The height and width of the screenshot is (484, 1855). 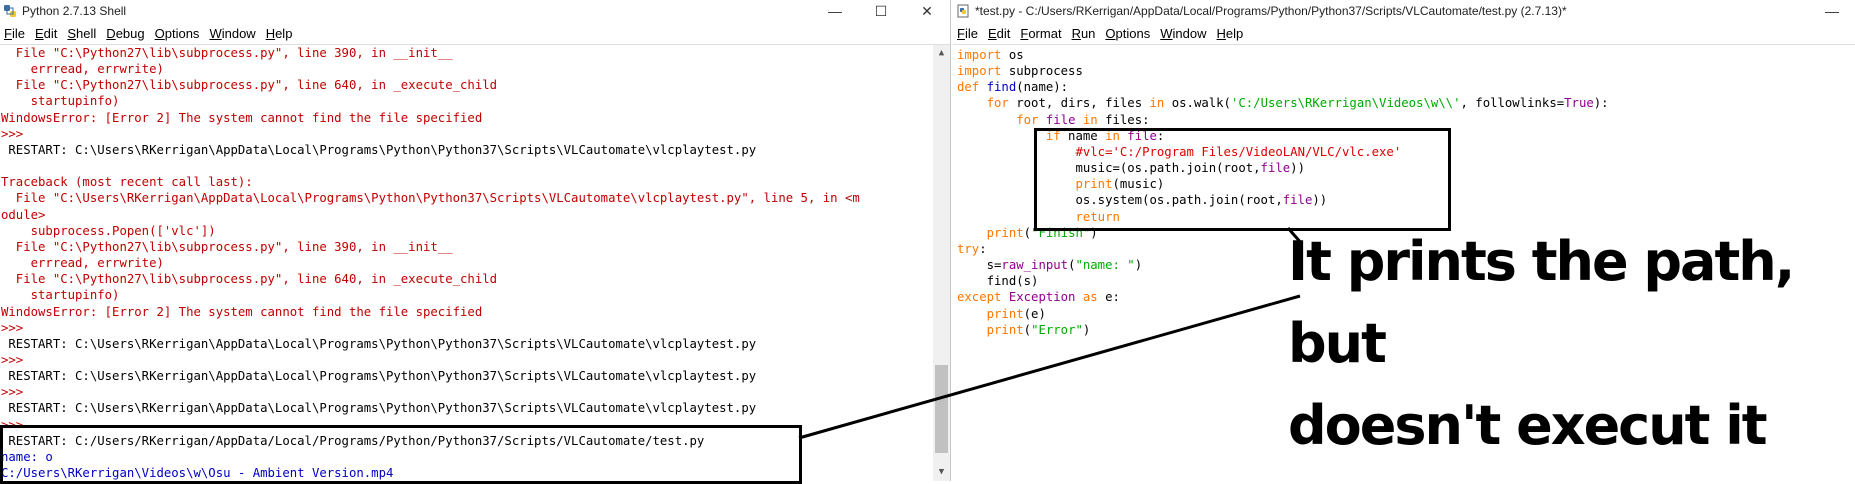 What do you see at coordinates (1541, 302) in the screenshot?
I see `annotation-line-1: It prints the path, but` at bounding box center [1541, 302].